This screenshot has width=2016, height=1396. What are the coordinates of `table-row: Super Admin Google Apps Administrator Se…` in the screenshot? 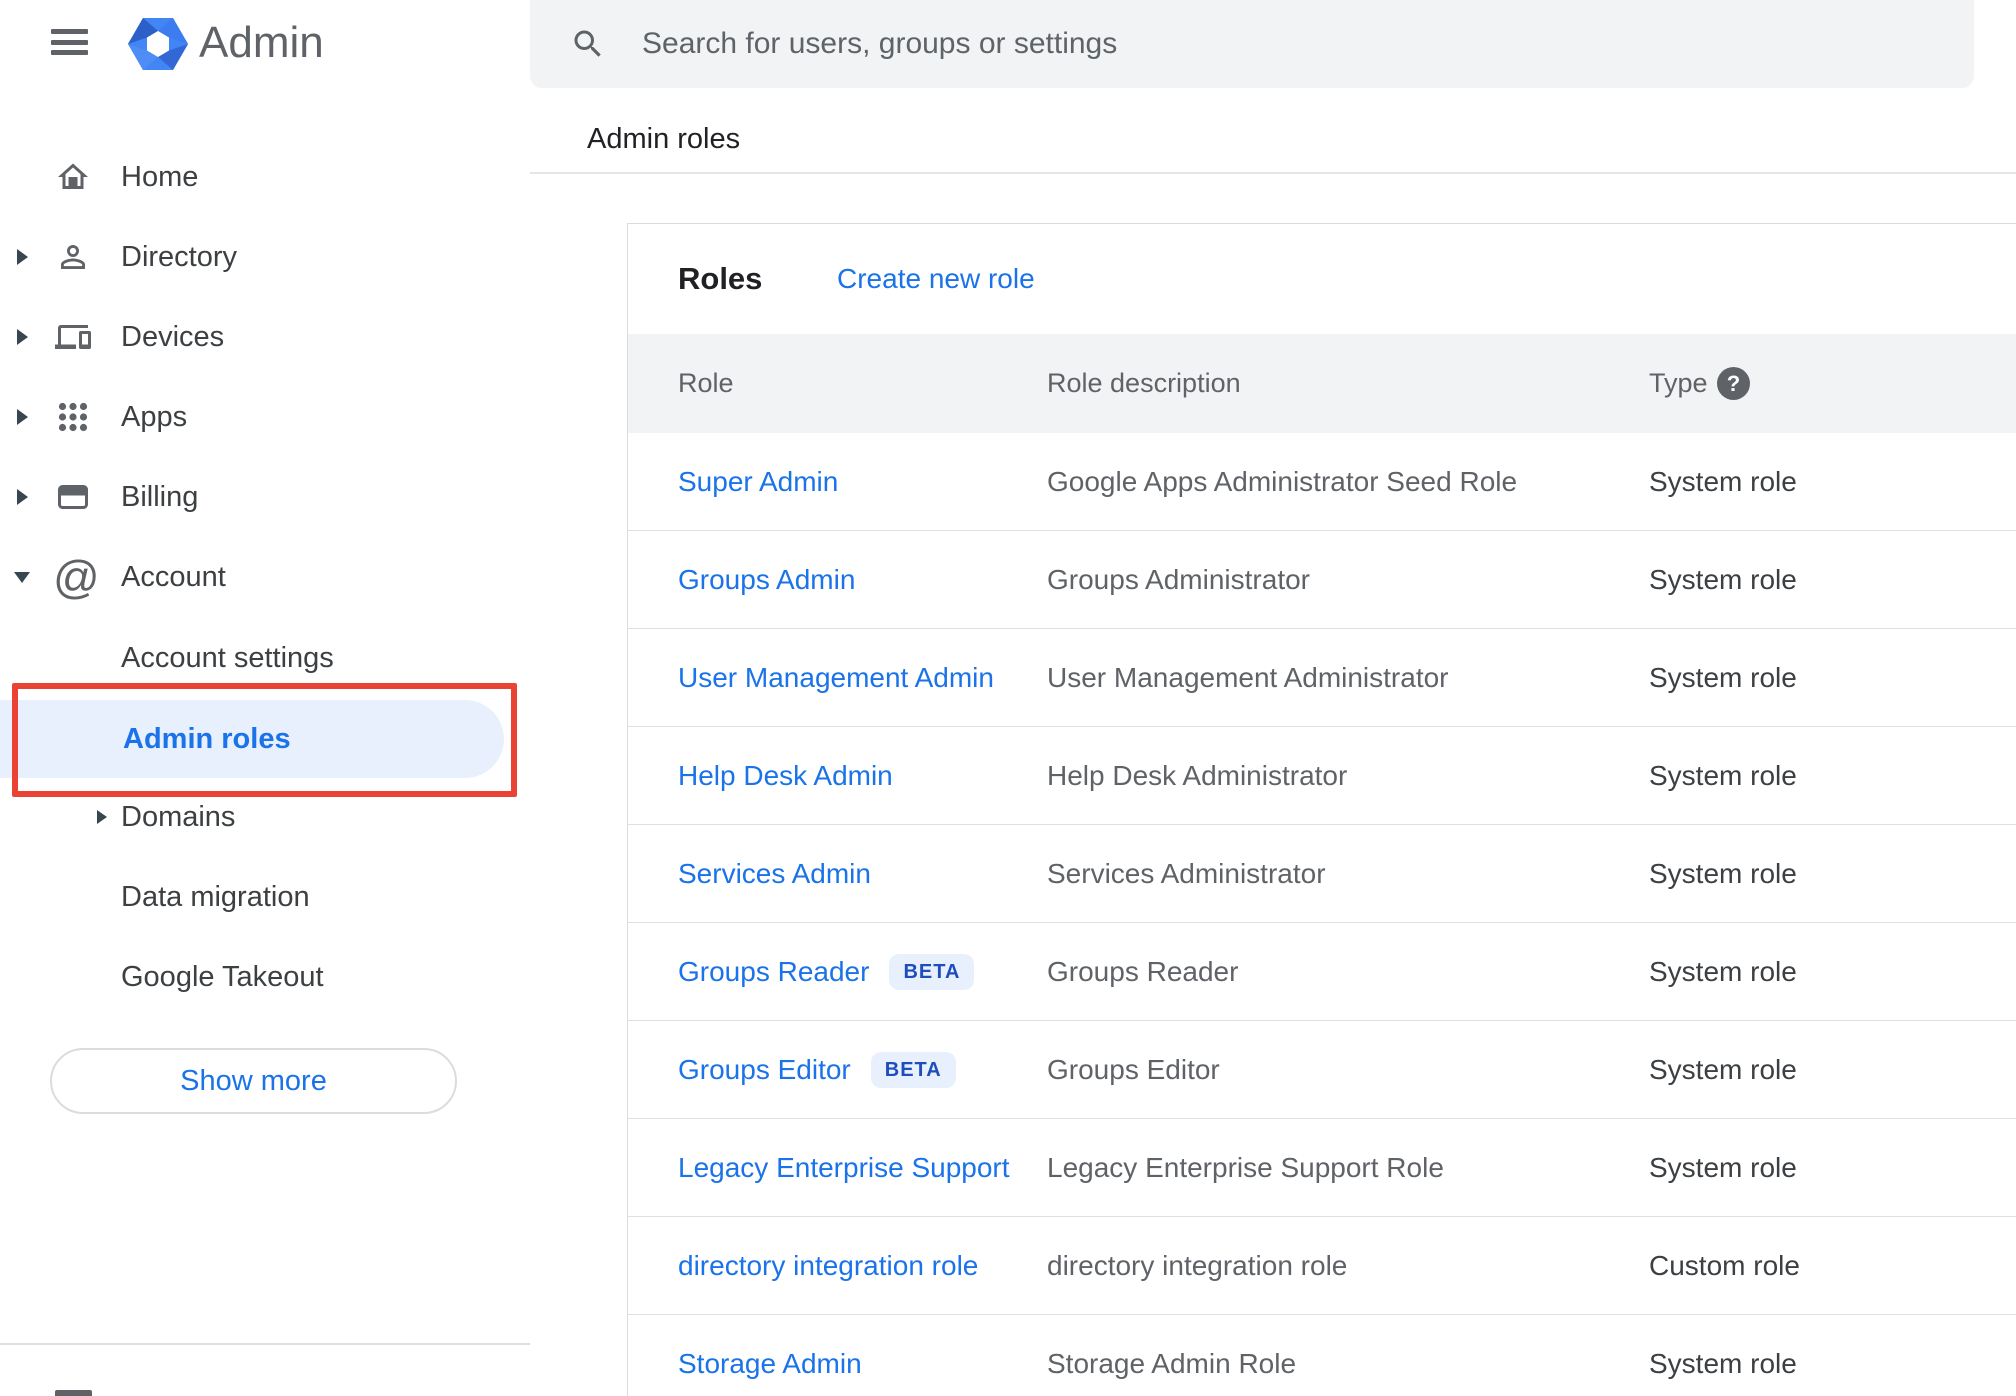 It's located at (1322, 482).